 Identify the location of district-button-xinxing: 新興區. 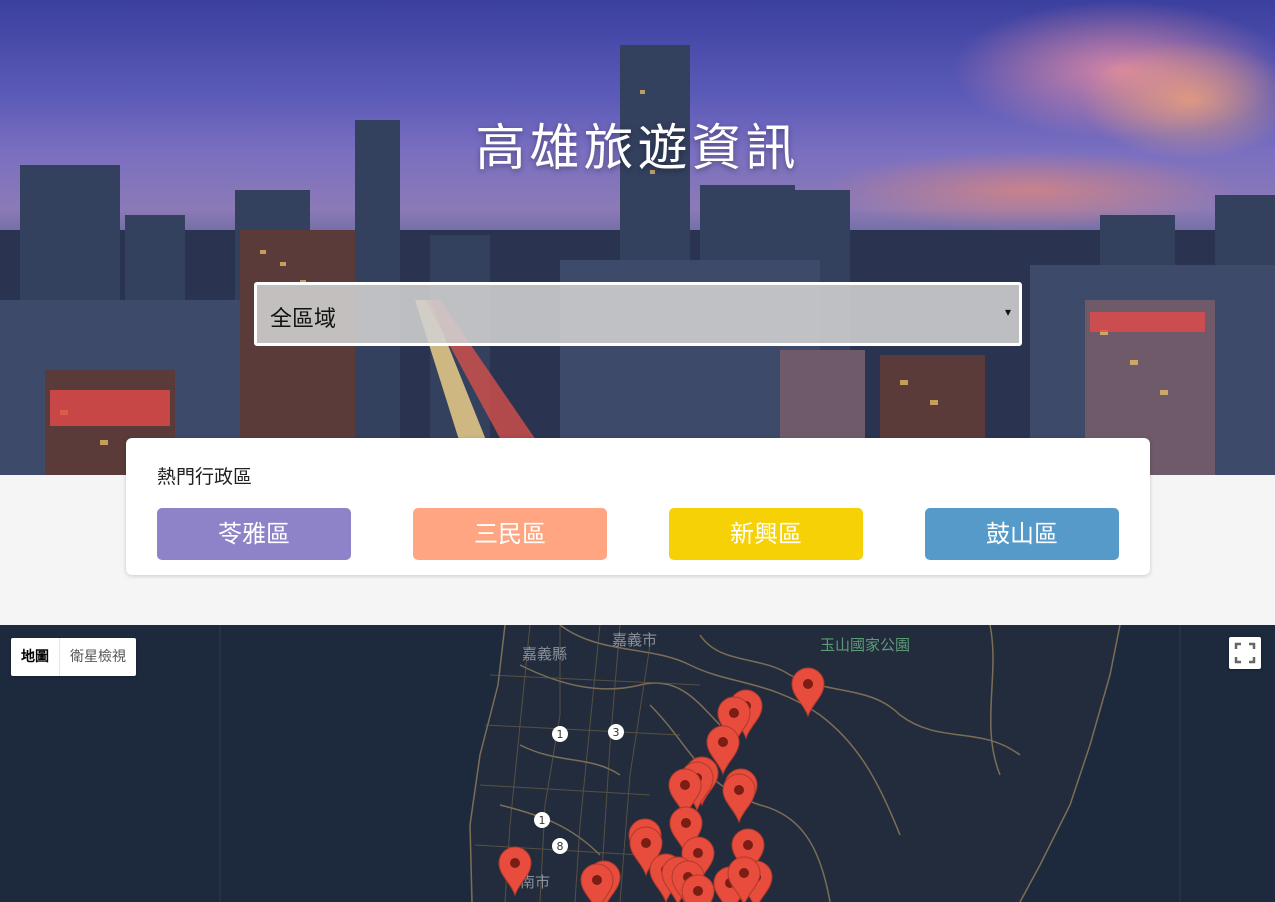
(766, 534).